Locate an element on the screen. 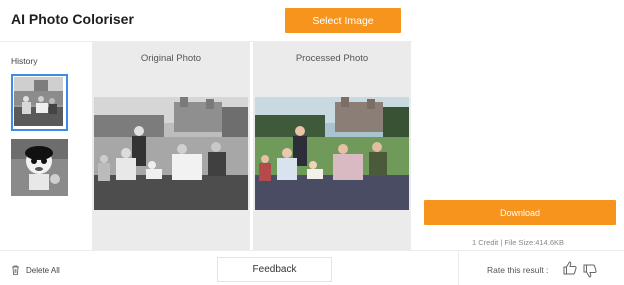  footer-bar: Delete All Feedback Rate this result : is located at coordinates (312, 267).